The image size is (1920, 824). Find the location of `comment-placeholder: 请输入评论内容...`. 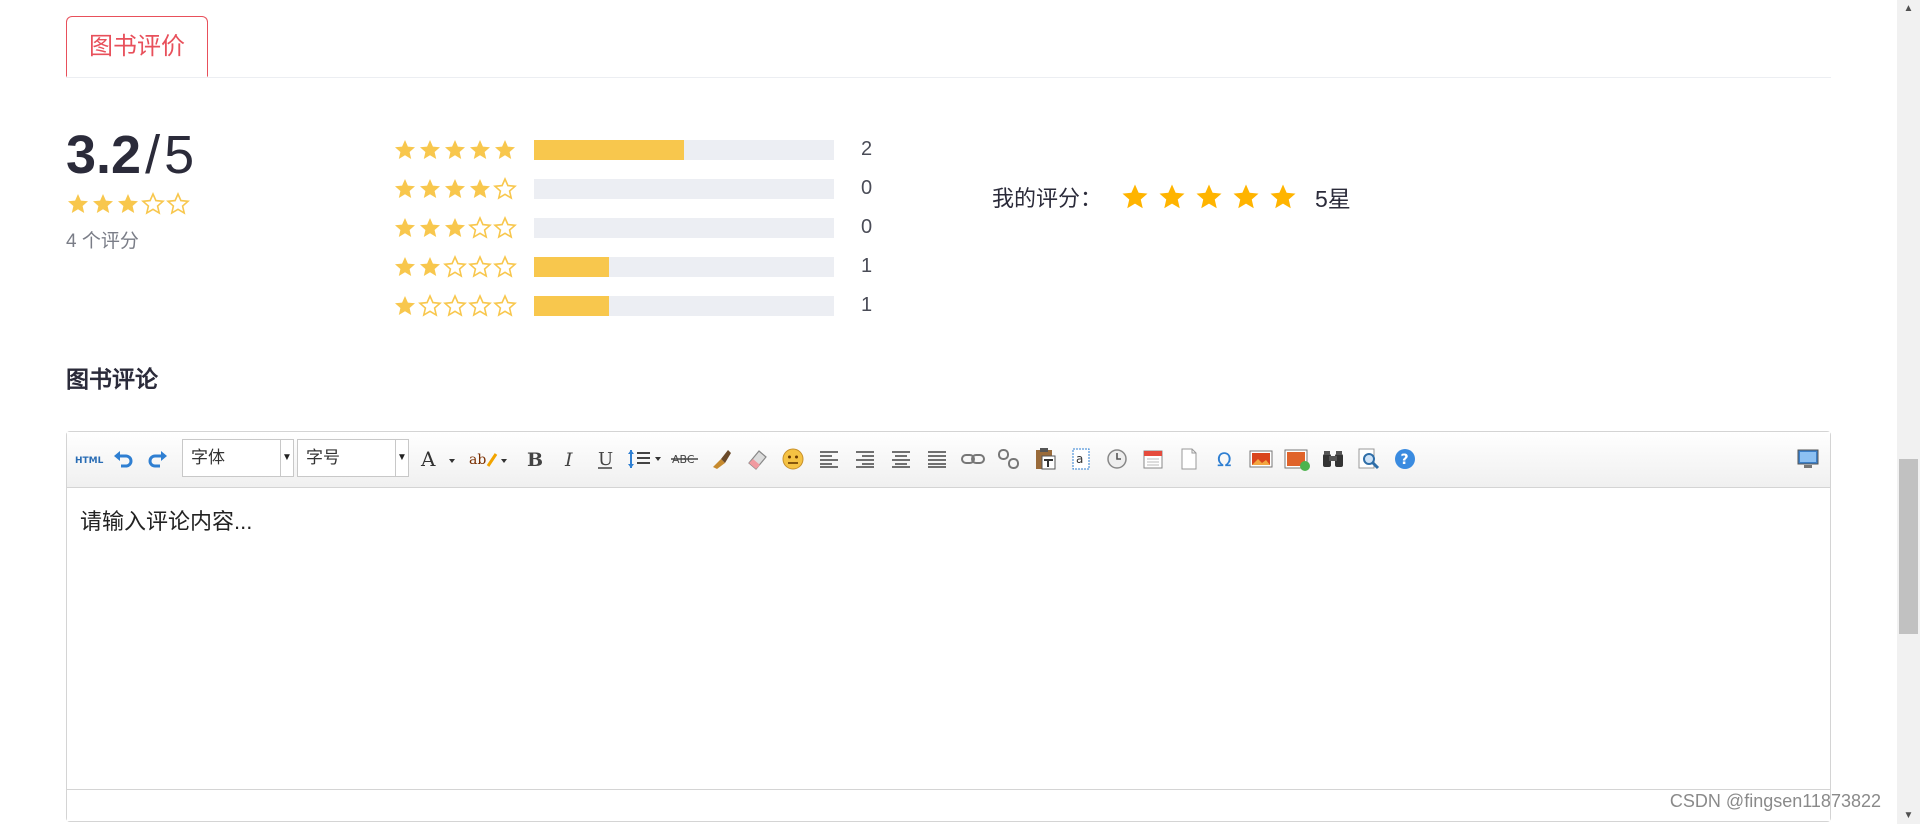

comment-placeholder: 请输入评论内容... is located at coordinates (166, 521).